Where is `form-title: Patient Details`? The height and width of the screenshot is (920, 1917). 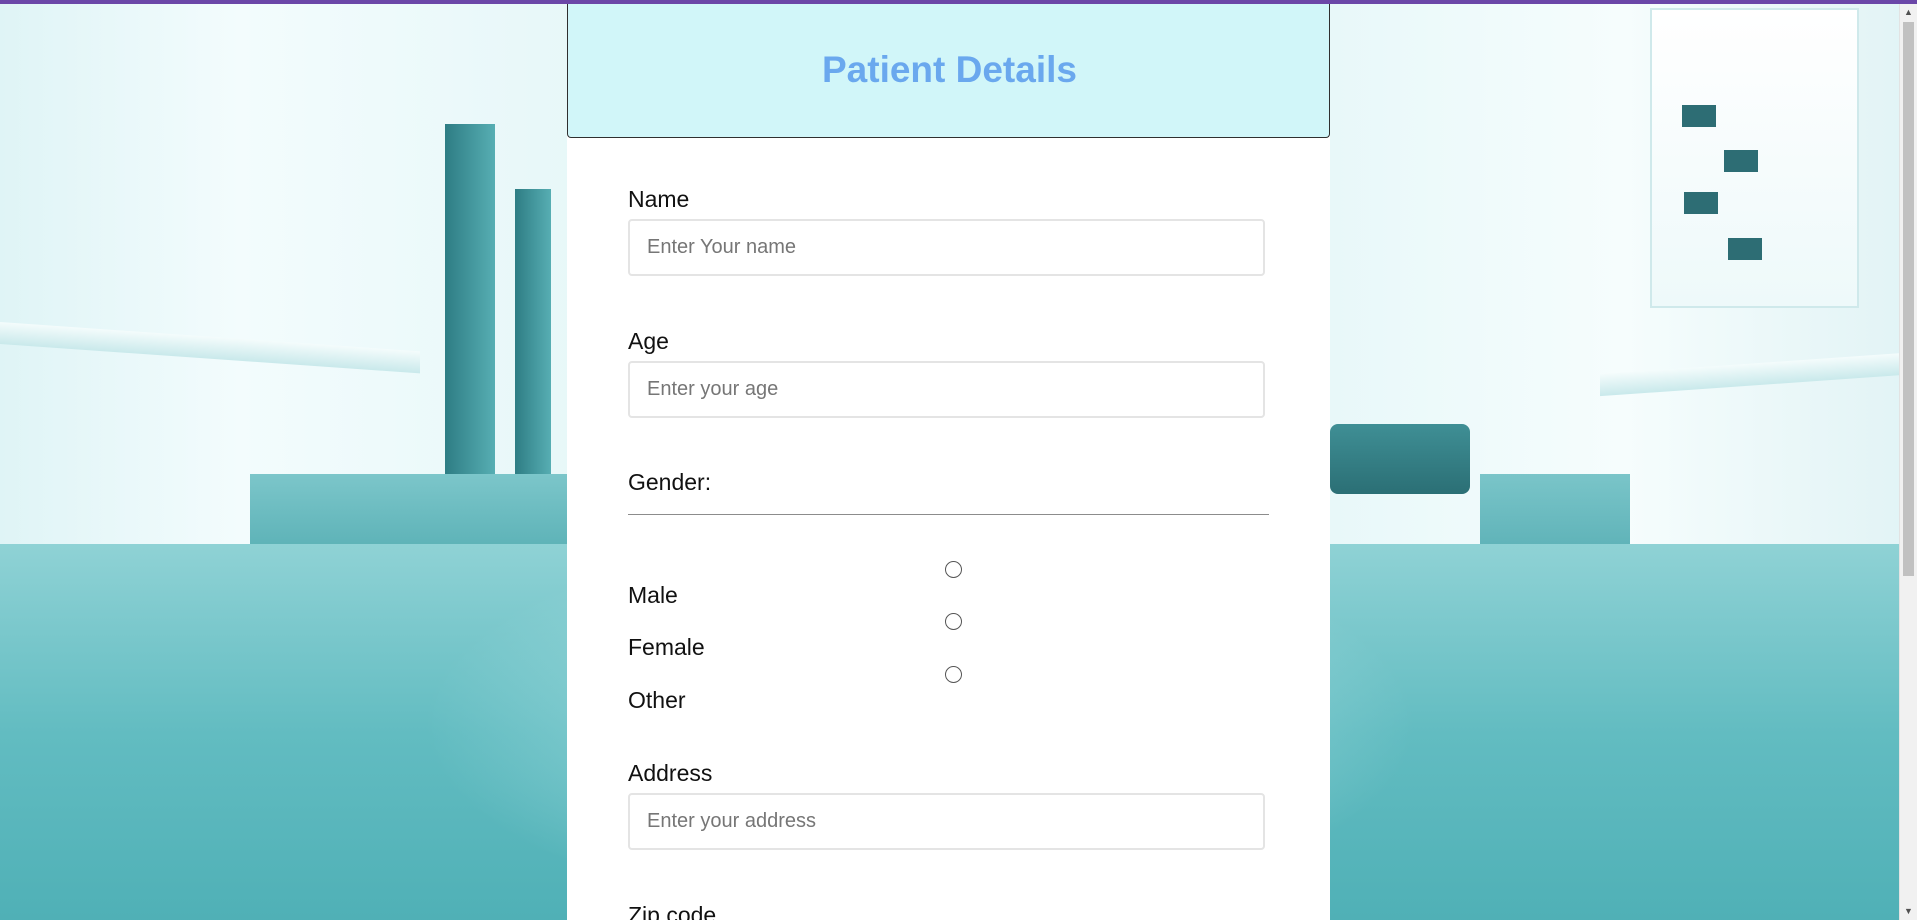
form-title: Patient Details is located at coordinates (949, 69).